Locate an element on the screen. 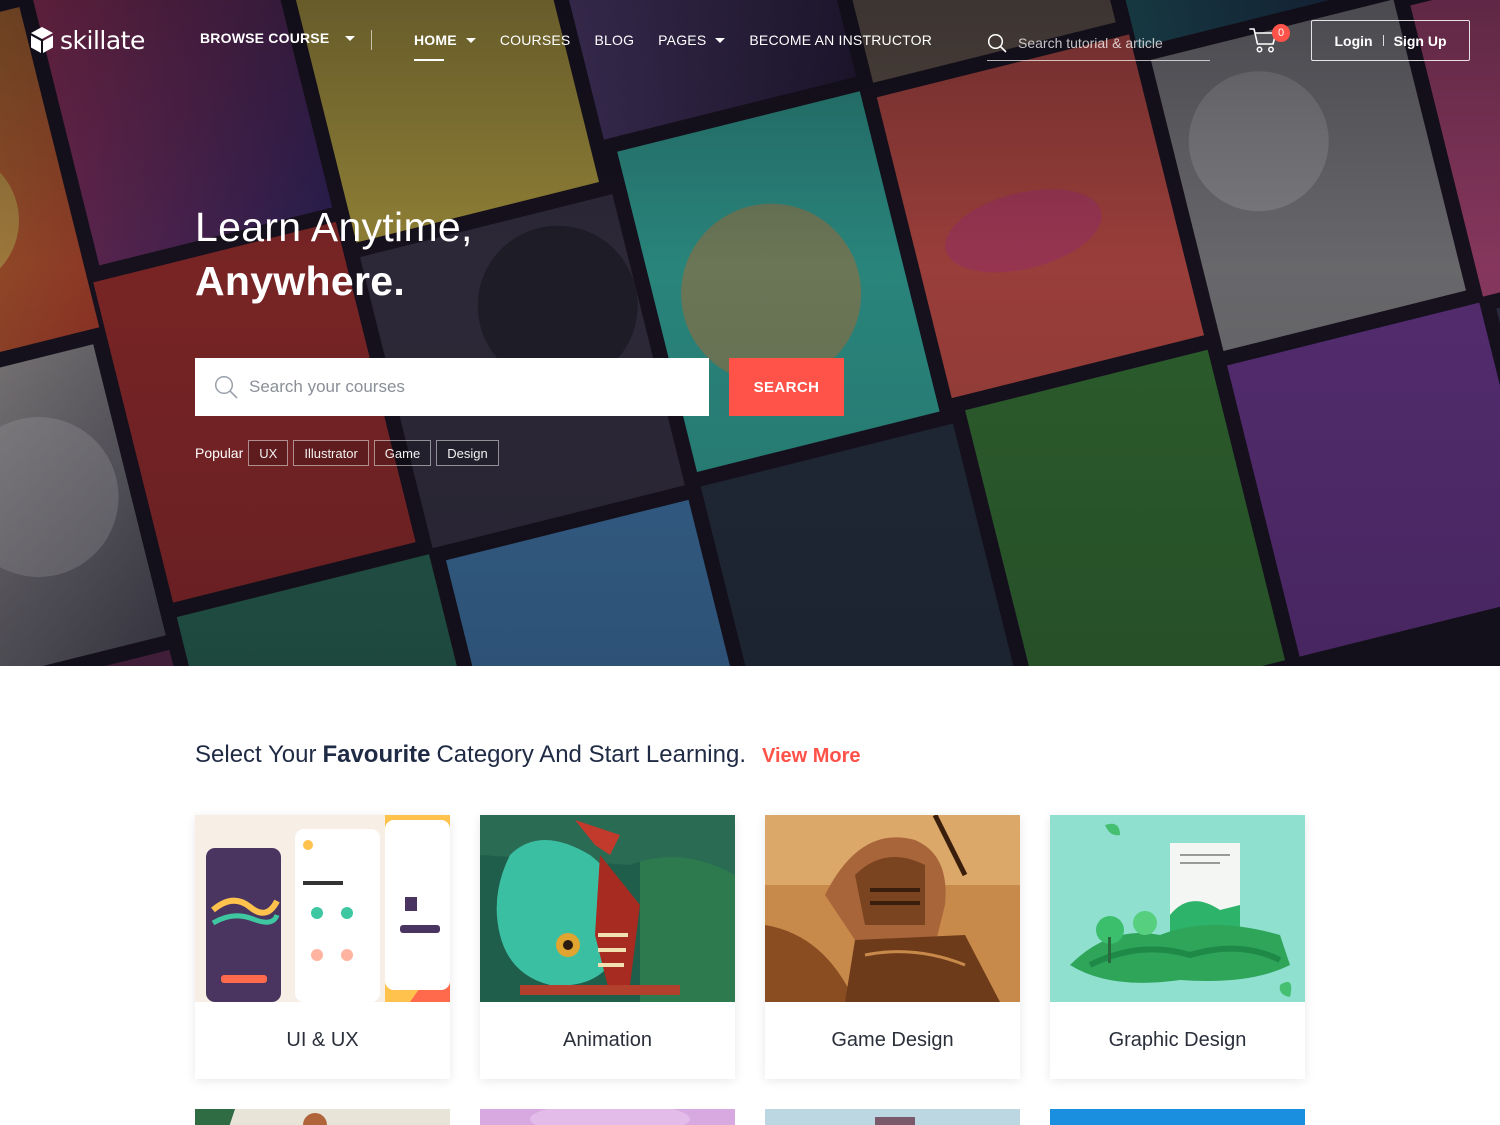 The height and width of the screenshot is (1125, 1500). hero-headline-line1: Learn Anytime, is located at coordinates (334, 227).